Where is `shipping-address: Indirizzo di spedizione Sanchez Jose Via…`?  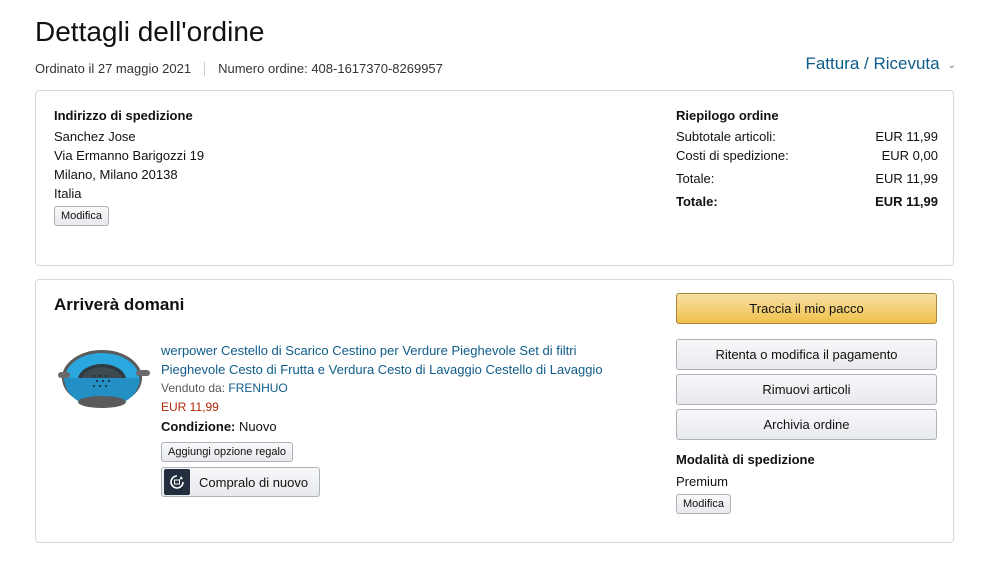
shipping-address: Indirizzo di spedizione Sanchez Jose Via… is located at coordinates (129, 167).